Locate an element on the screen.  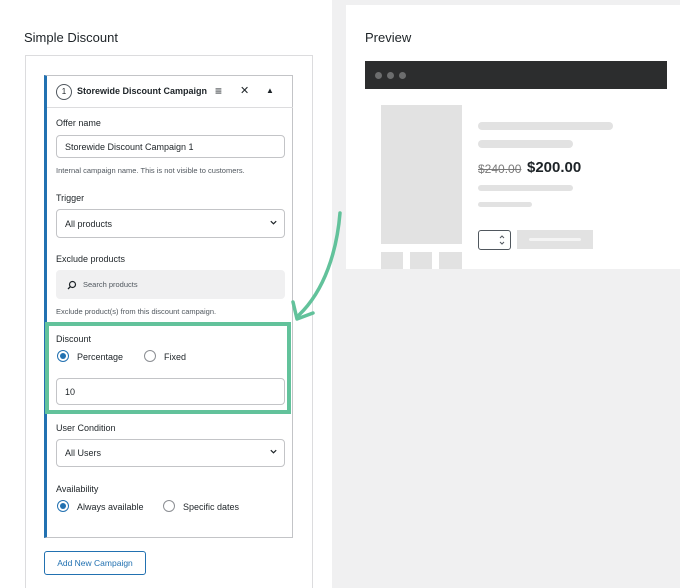
specific-dates-label: Specific dates is located at coordinates (211, 507).